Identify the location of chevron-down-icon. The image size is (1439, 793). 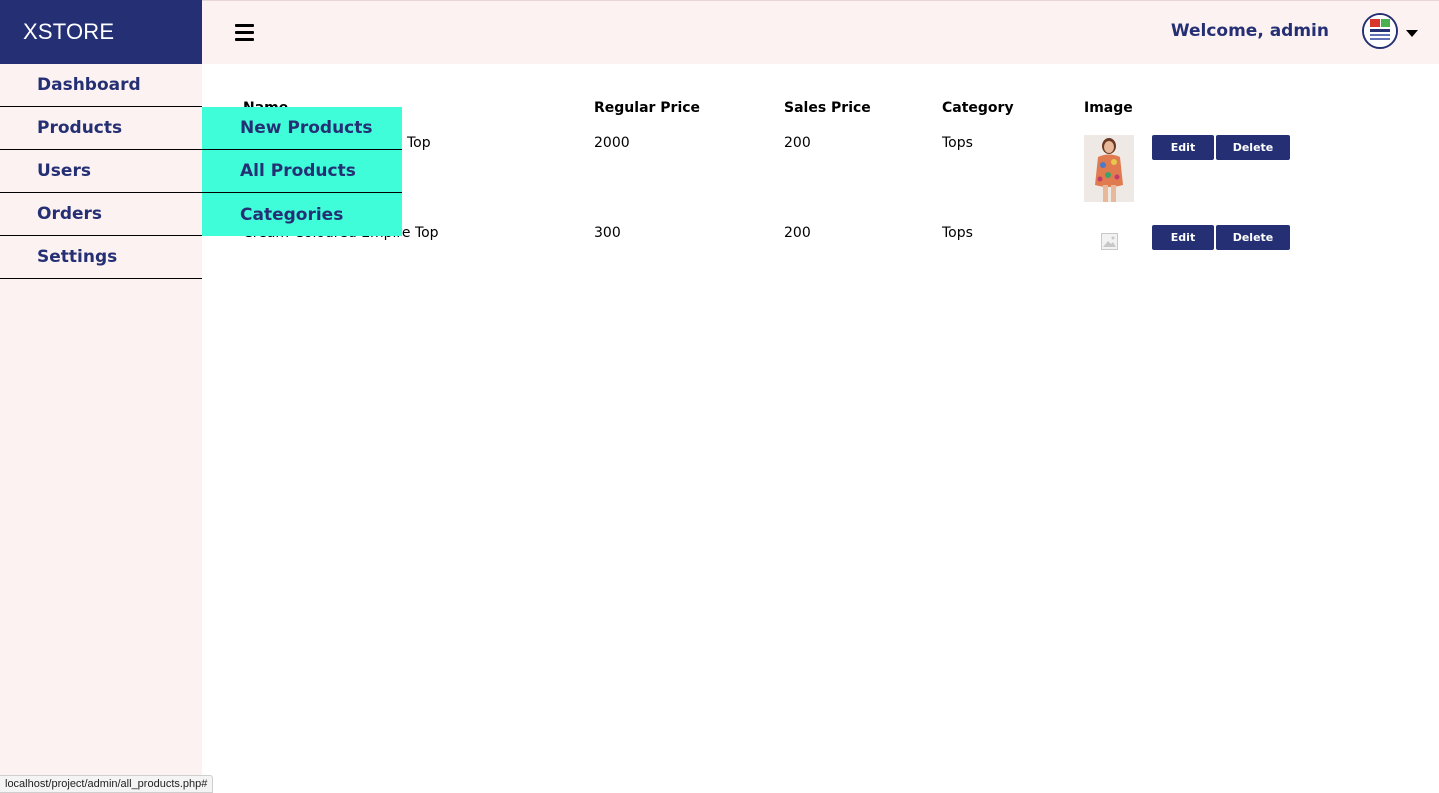
(1412, 33).